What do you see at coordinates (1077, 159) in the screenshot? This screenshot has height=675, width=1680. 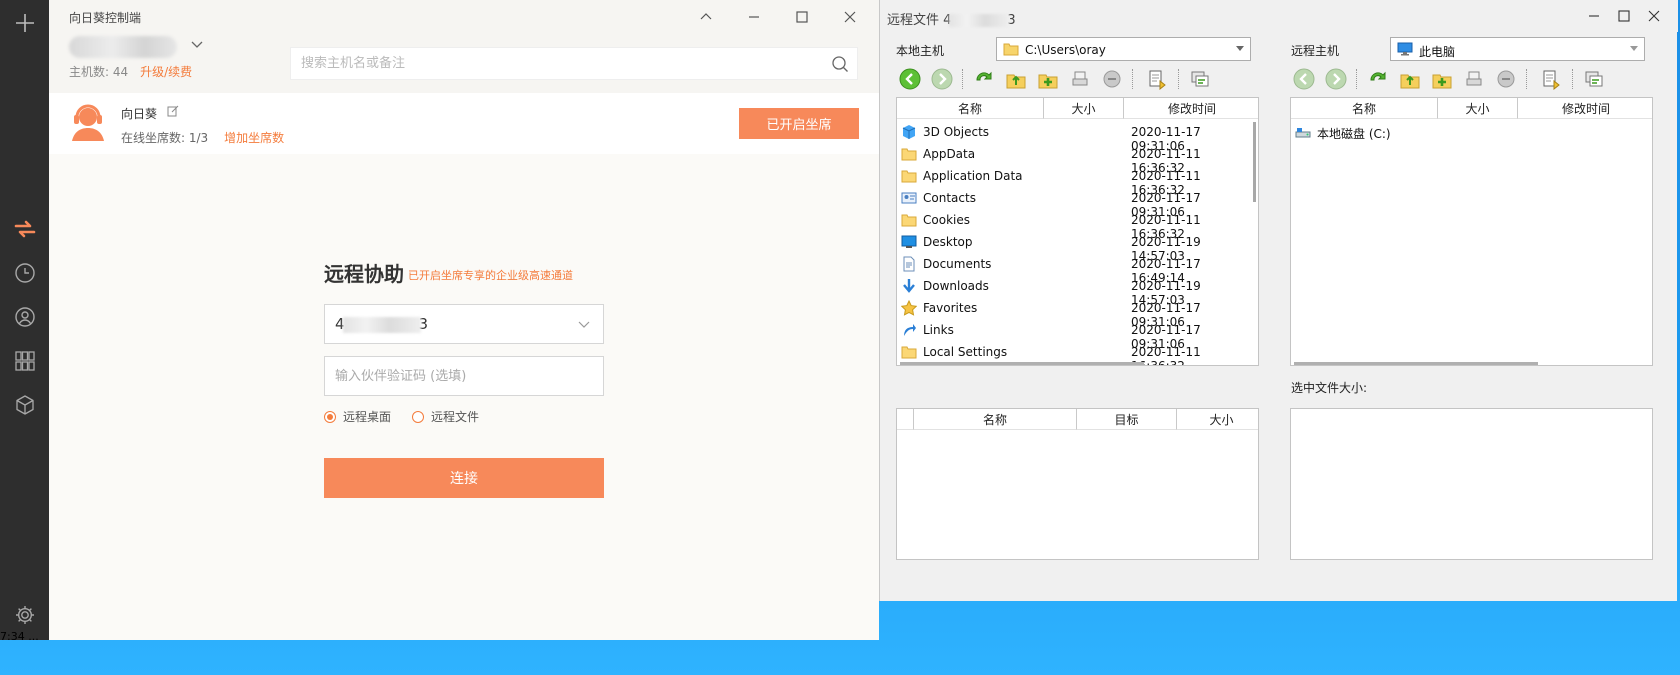 I see `file-row: AppData 2020-11-11 16:36:32` at bounding box center [1077, 159].